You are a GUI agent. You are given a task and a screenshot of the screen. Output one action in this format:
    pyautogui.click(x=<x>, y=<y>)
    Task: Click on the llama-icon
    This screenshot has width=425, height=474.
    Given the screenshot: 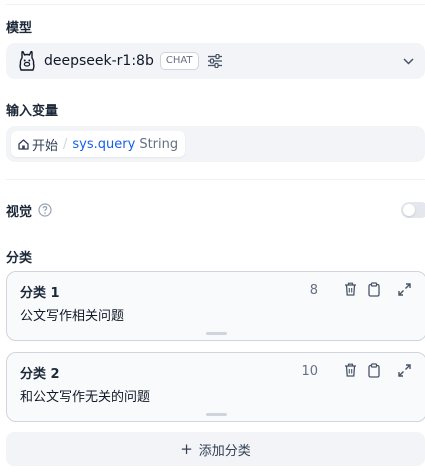 What is the action you would take?
    pyautogui.click(x=27, y=61)
    